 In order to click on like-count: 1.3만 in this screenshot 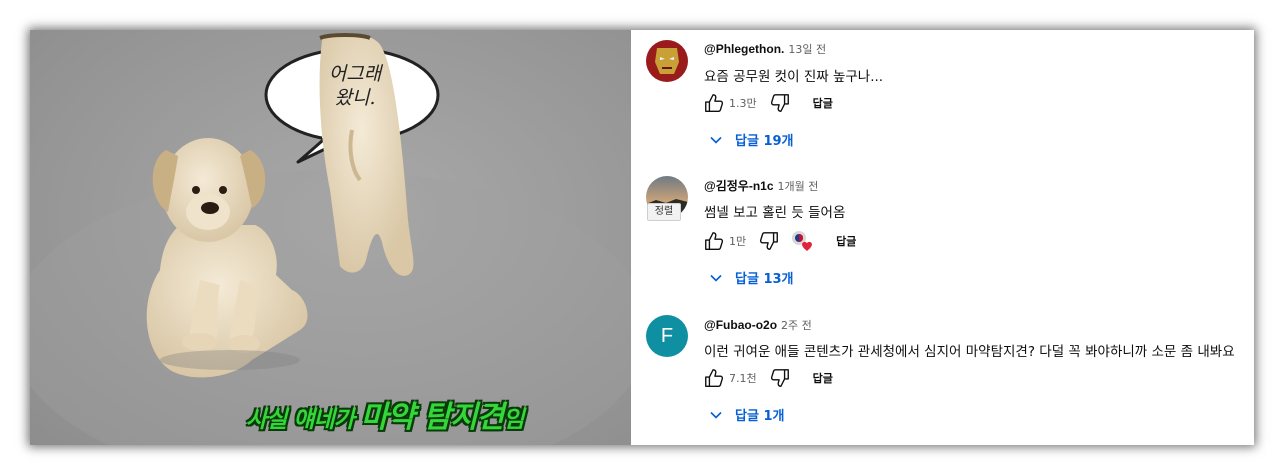, I will do `click(743, 103)`.